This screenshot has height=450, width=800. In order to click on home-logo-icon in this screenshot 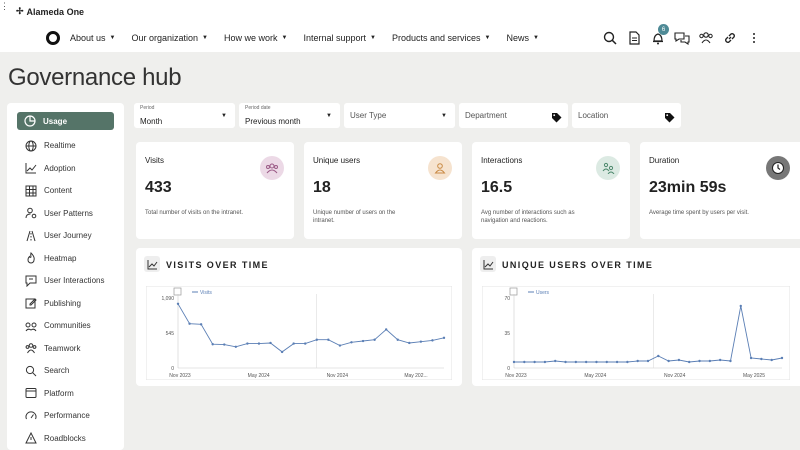, I will do `click(53, 38)`.